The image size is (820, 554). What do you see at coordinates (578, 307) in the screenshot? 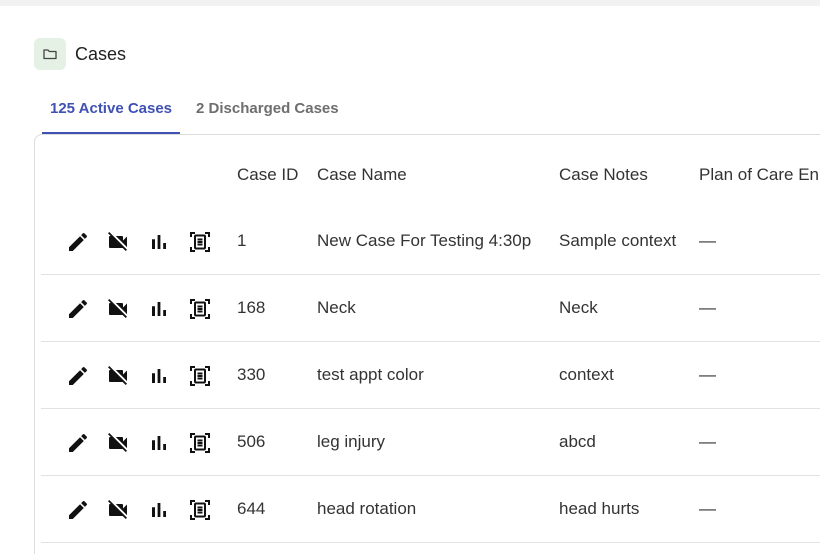
I see `case-notes-cell: Neck` at bounding box center [578, 307].